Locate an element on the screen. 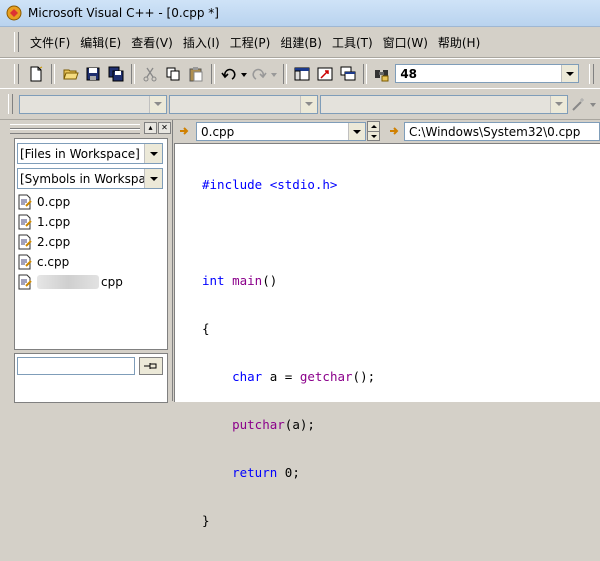 The image size is (600, 561). path-combo: C:\Windows\System32\0.cpp is located at coordinates (502, 131).